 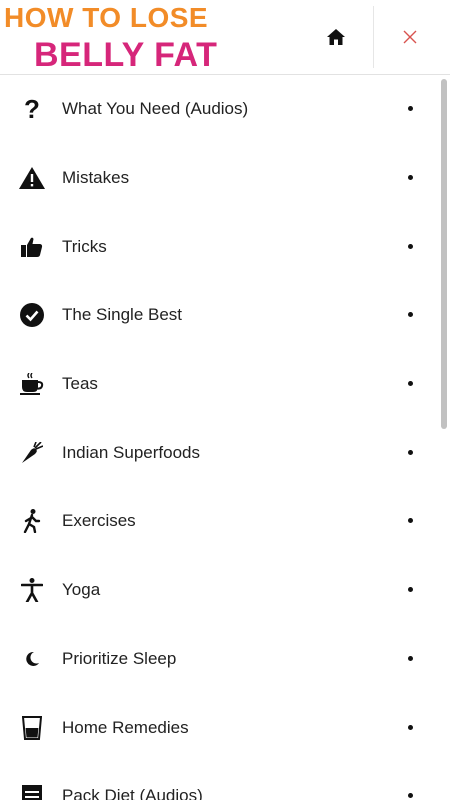 I want to click on menu-item-label: Pack Diet (Audios), so click(x=132, y=793).